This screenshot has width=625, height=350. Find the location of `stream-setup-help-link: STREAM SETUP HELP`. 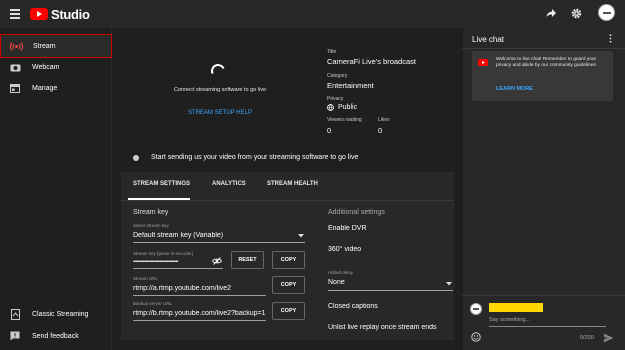

stream-setup-help-link: STREAM SETUP HELP is located at coordinates (220, 113).